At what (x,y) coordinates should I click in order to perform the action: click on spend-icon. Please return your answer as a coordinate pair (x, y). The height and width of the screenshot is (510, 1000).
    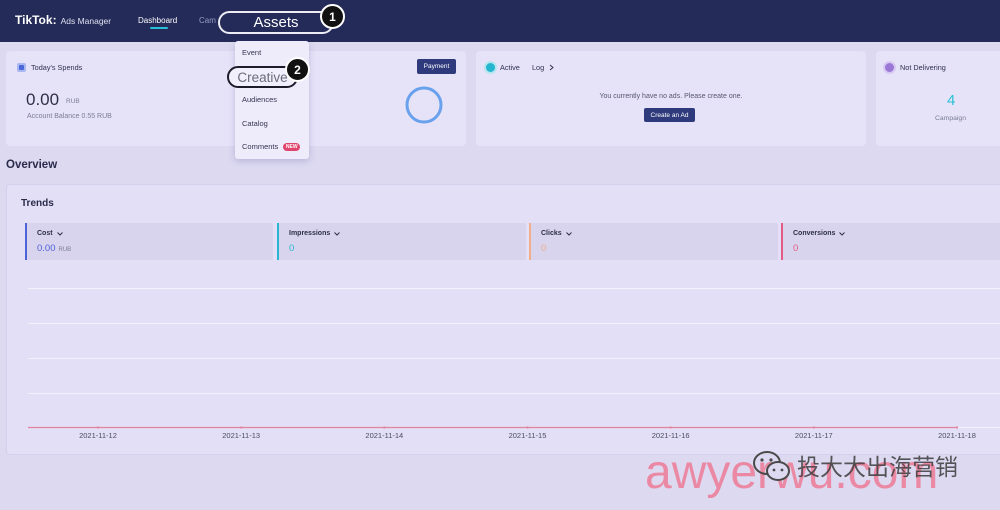
    Looking at the image, I should click on (21, 67).